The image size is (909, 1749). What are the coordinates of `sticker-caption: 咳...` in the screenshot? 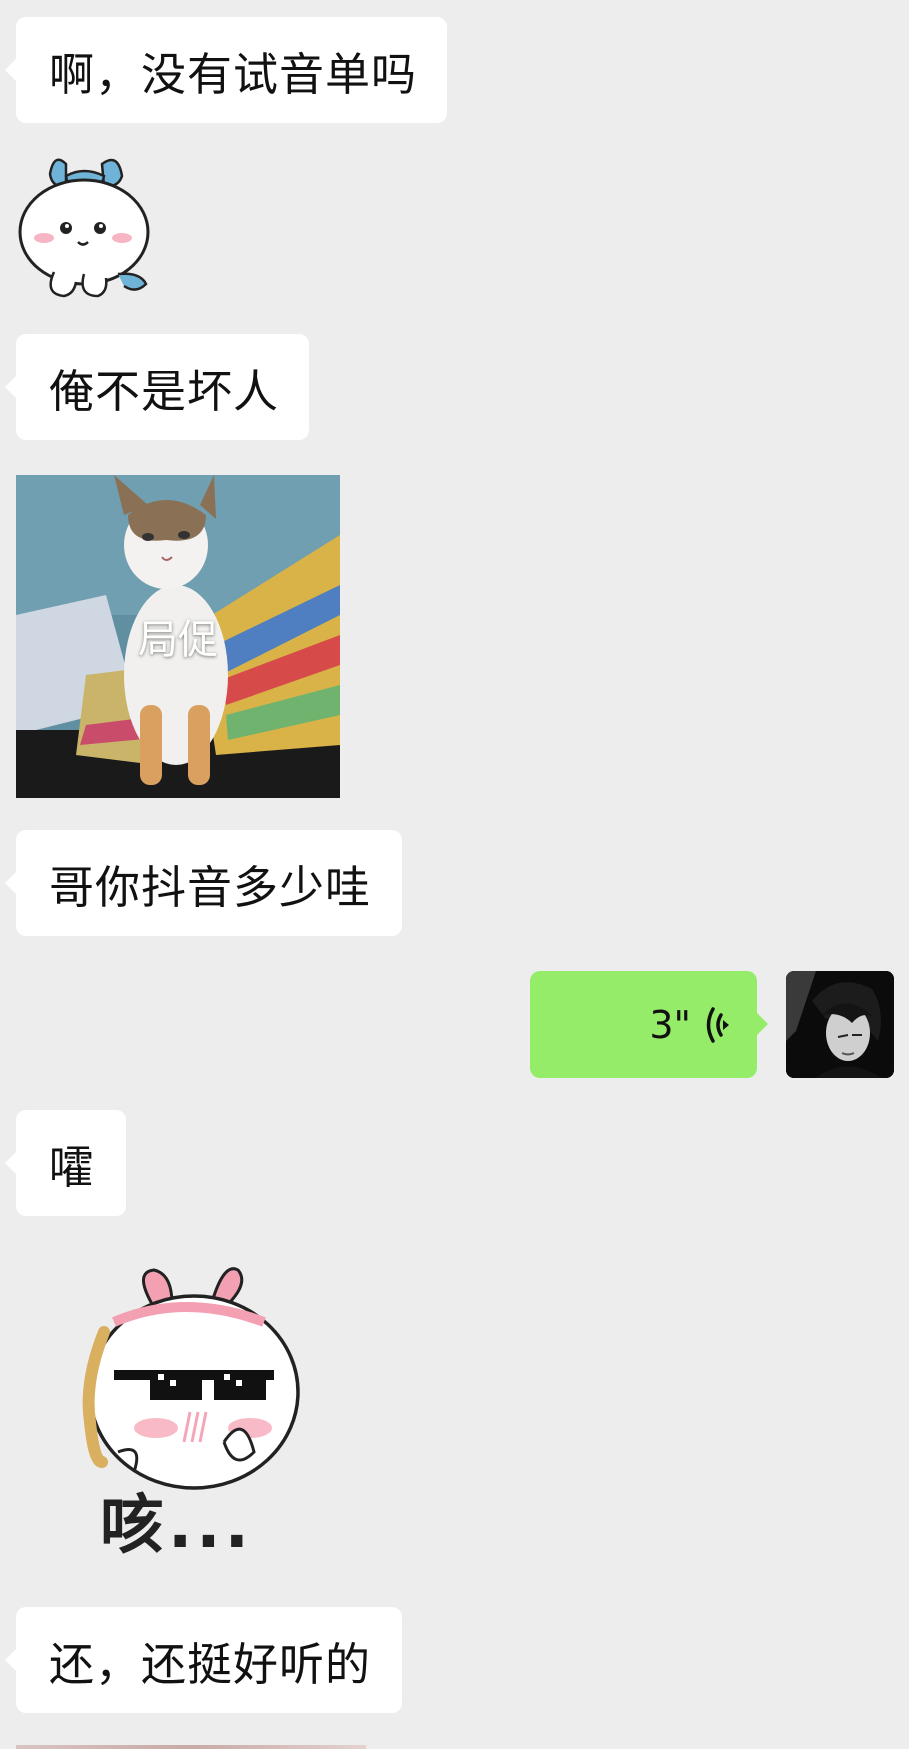 It's located at (176, 1526).